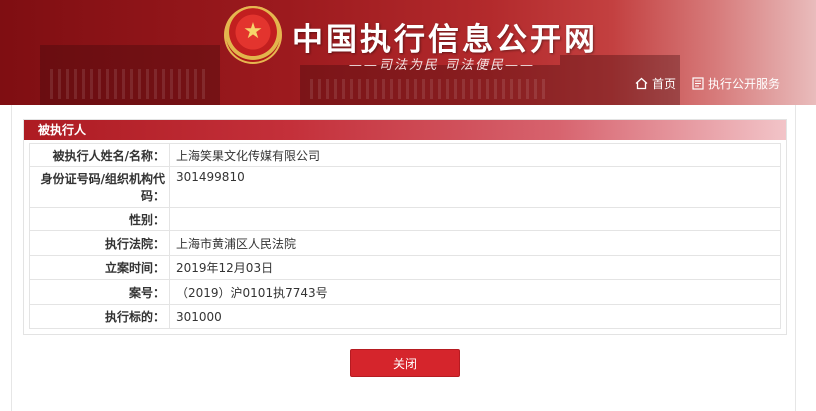 This screenshot has width=816, height=411. I want to click on field-value: 2019年12月03日, so click(475, 267).